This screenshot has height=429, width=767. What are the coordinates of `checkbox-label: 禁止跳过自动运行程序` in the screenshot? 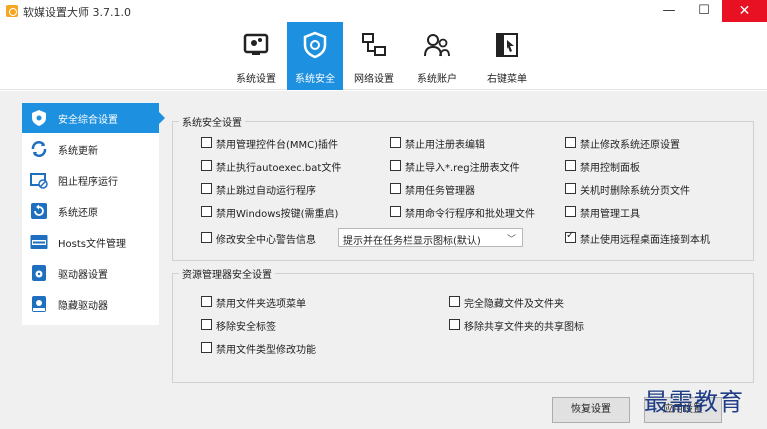 It's located at (266, 191).